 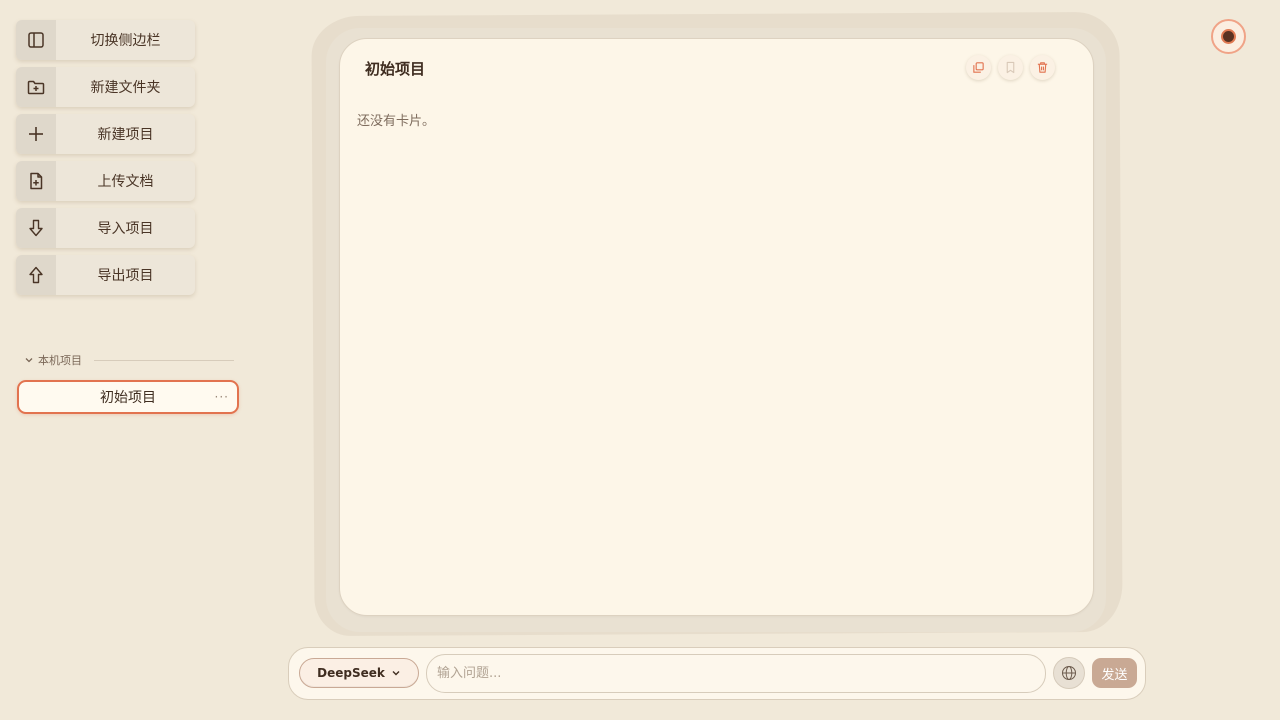 I want to click on copy-icon, so click(x=978, y=67).